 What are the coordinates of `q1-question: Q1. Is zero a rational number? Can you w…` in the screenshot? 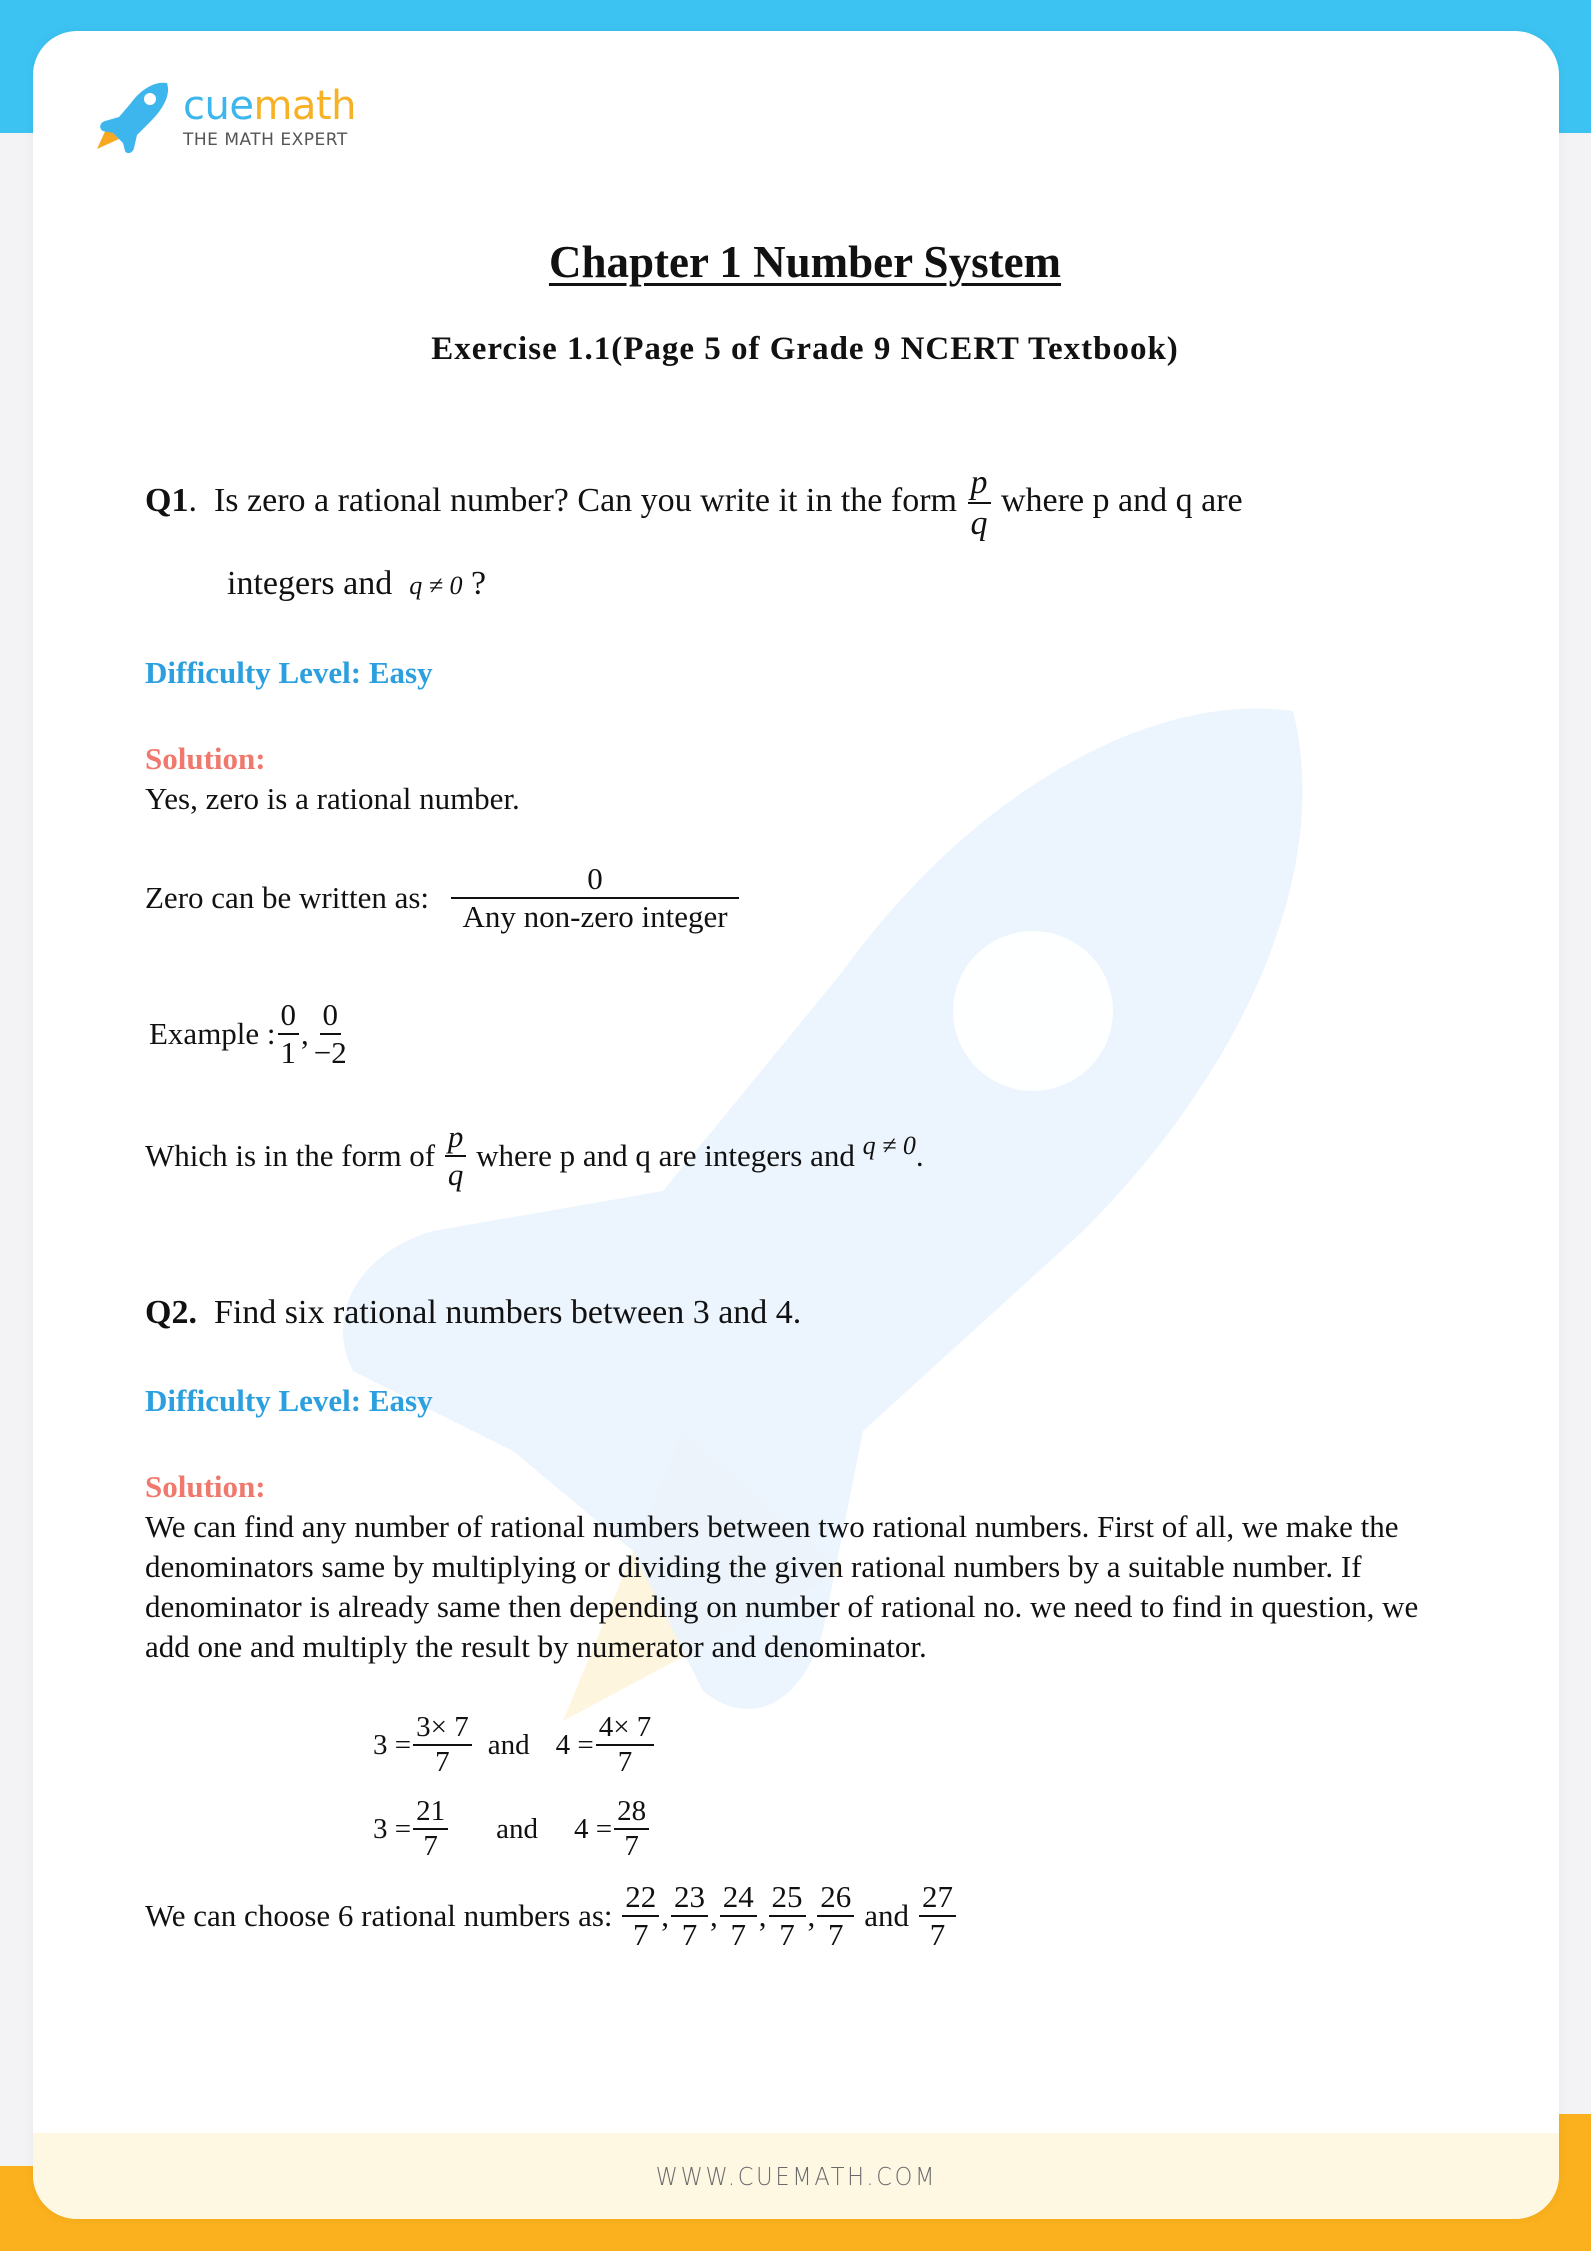 It's located at (694, 503).